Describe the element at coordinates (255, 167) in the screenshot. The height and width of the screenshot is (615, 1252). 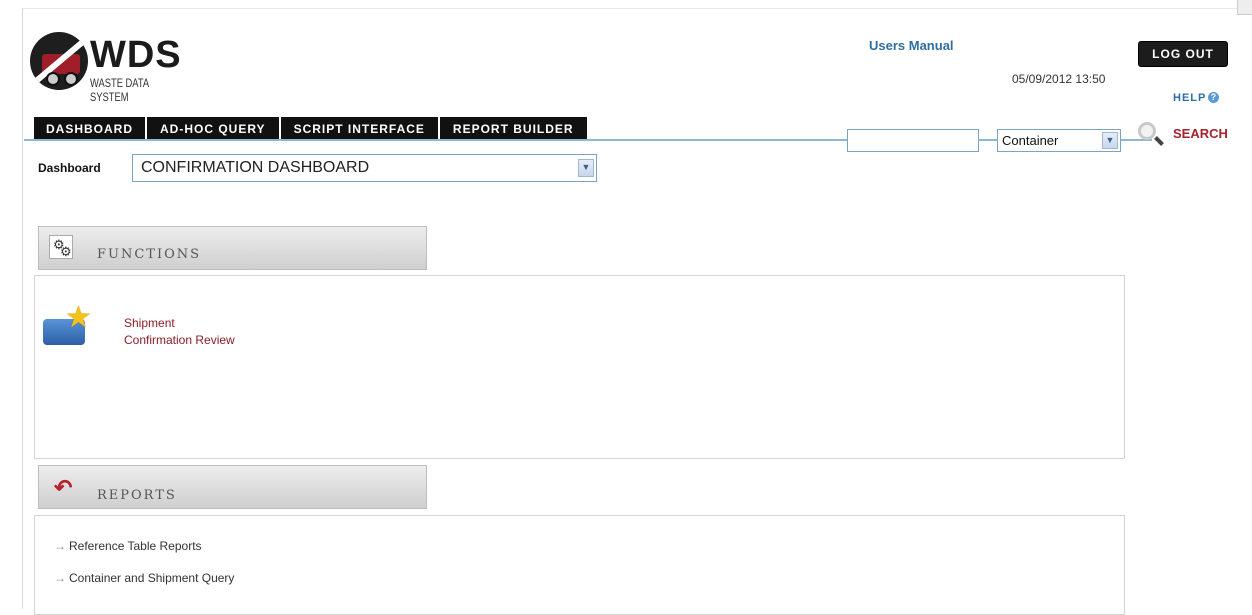
I see `dashboard-select-value: CONFIRMATION DASHBOARD` at that location.